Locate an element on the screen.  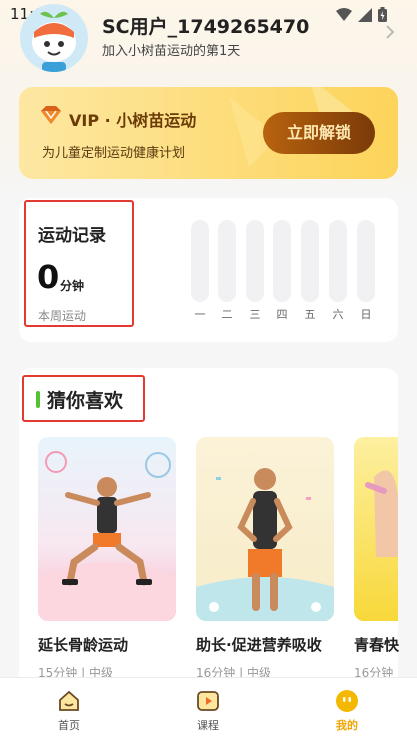
day-label: 一 is located at coordinates (200, 314).